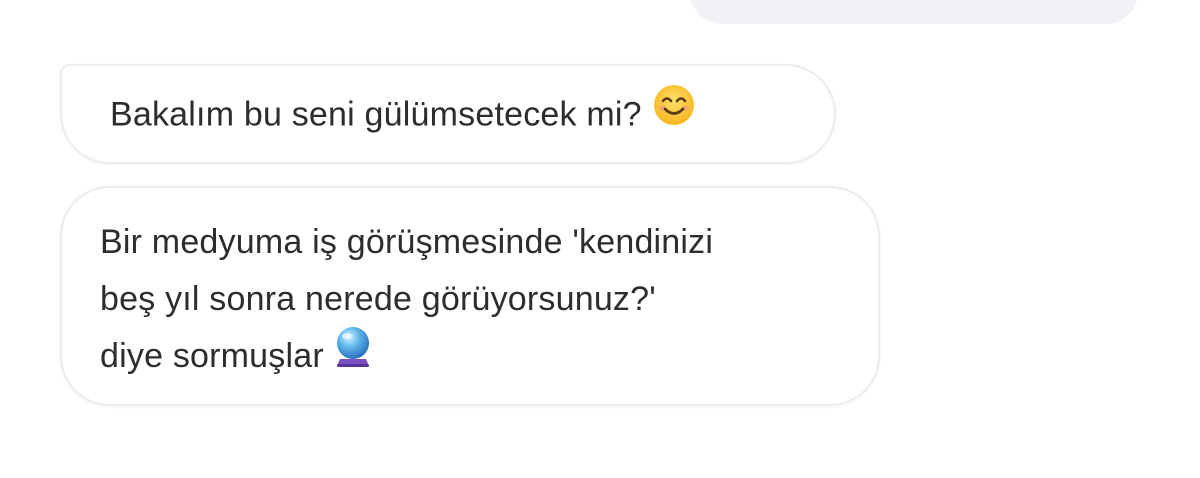 This screenshot has width=1200, height=478. What do you see at coordinates (353, 355) in the screenshot?
I see `crystal-ball-icon` at bounding box center [353, 355].